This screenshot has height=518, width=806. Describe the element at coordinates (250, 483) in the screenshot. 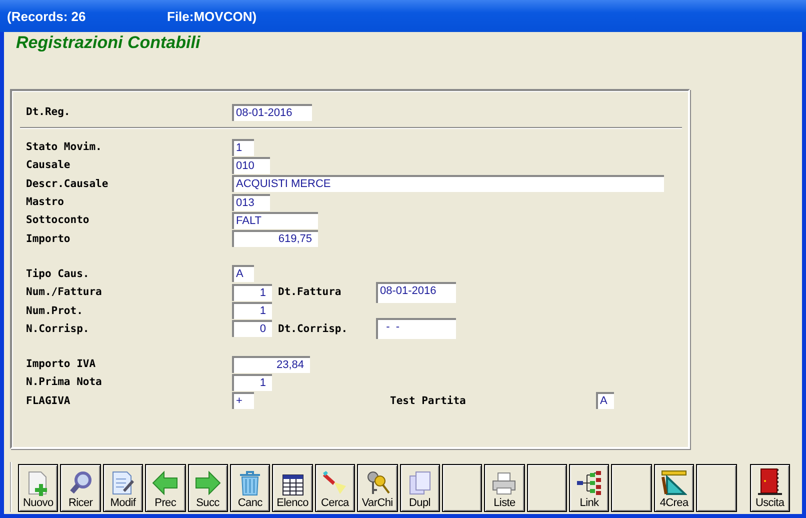

I see `trash-icon` at that location.